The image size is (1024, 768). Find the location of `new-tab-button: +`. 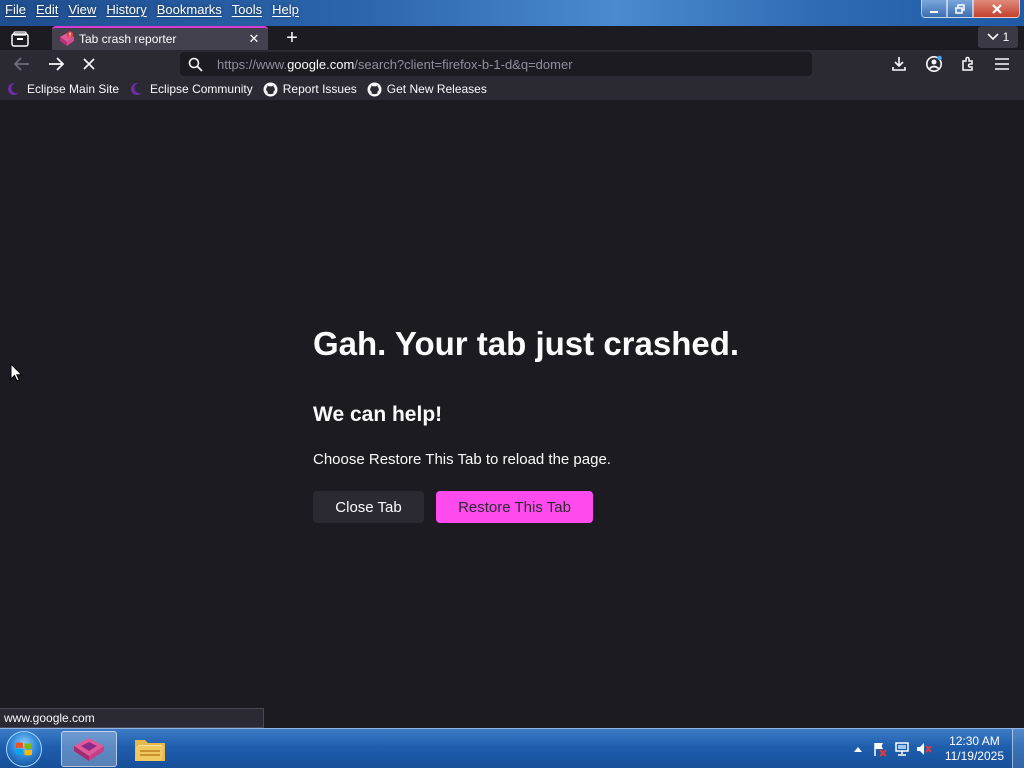

new-tab-button: + is located at coordinates (292, 38).